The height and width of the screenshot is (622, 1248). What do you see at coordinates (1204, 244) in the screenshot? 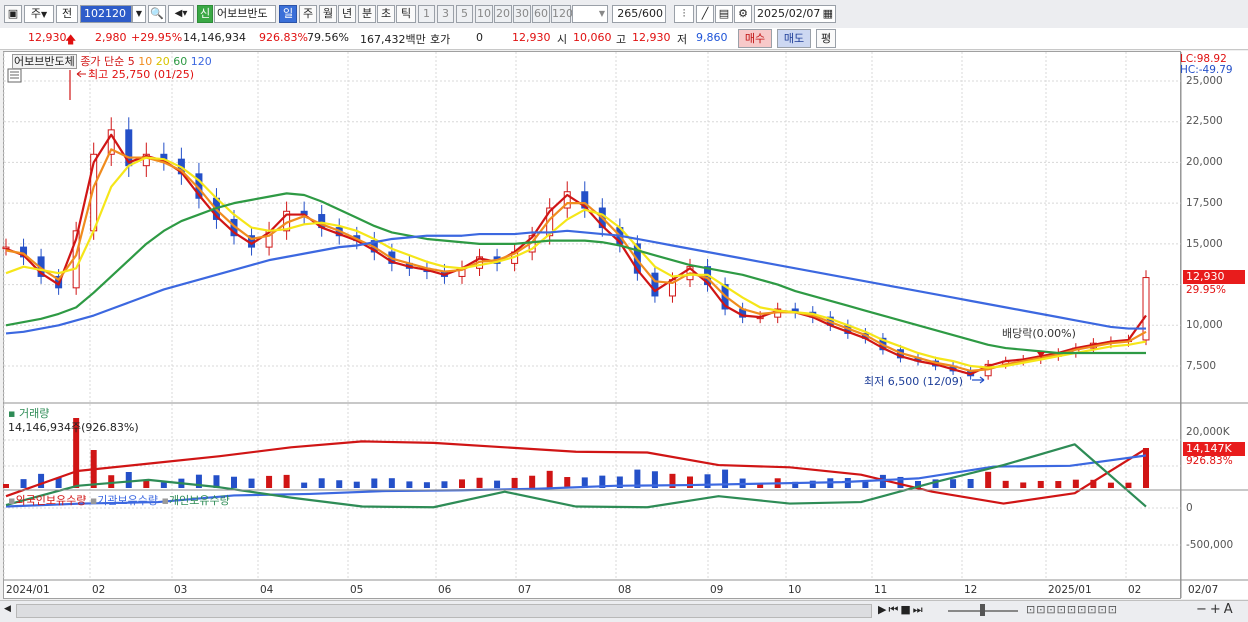
I see `y-tick-15000: 15,000` at bounding box center [1204, 244].